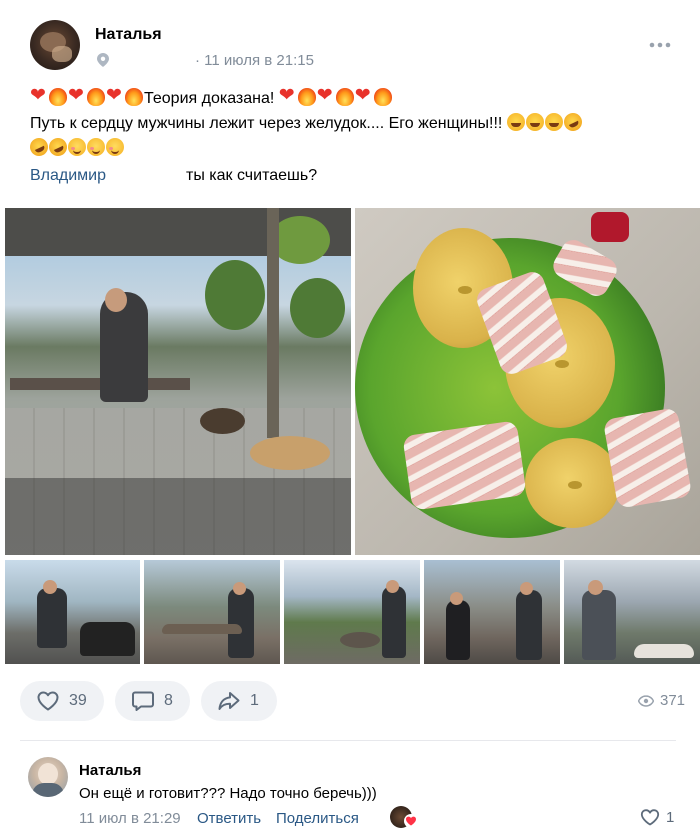 The height and width of the screenshot is (834, 700). I want to click on views-counter: 371, so click(661, 700).